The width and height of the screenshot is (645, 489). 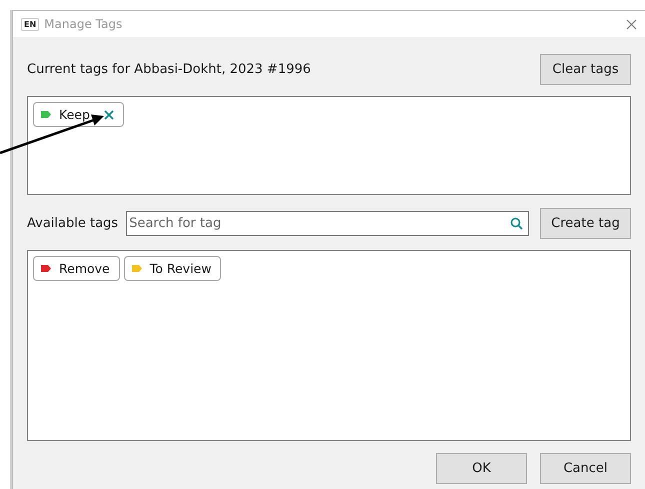 I want to click on tag-chip: To Review, so click(x=173, y=268).